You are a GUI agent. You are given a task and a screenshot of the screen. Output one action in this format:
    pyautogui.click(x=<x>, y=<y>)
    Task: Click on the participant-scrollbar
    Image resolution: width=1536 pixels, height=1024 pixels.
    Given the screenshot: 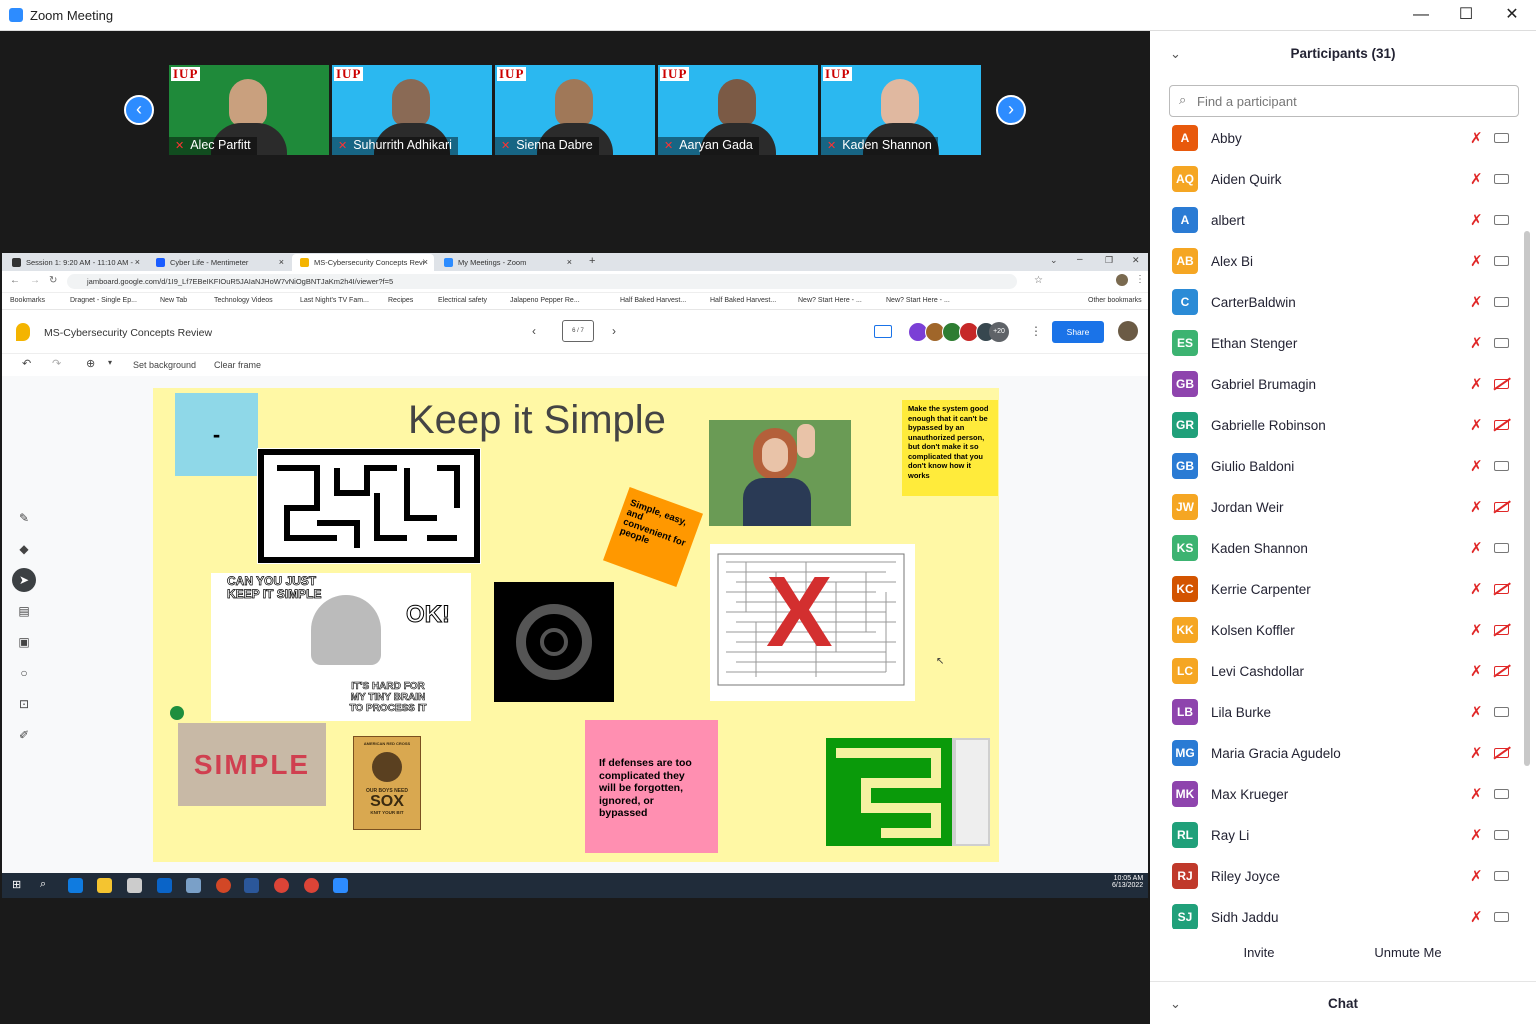 What is the action you would take?
    pyautogui.click(x=1527, y=498)
    